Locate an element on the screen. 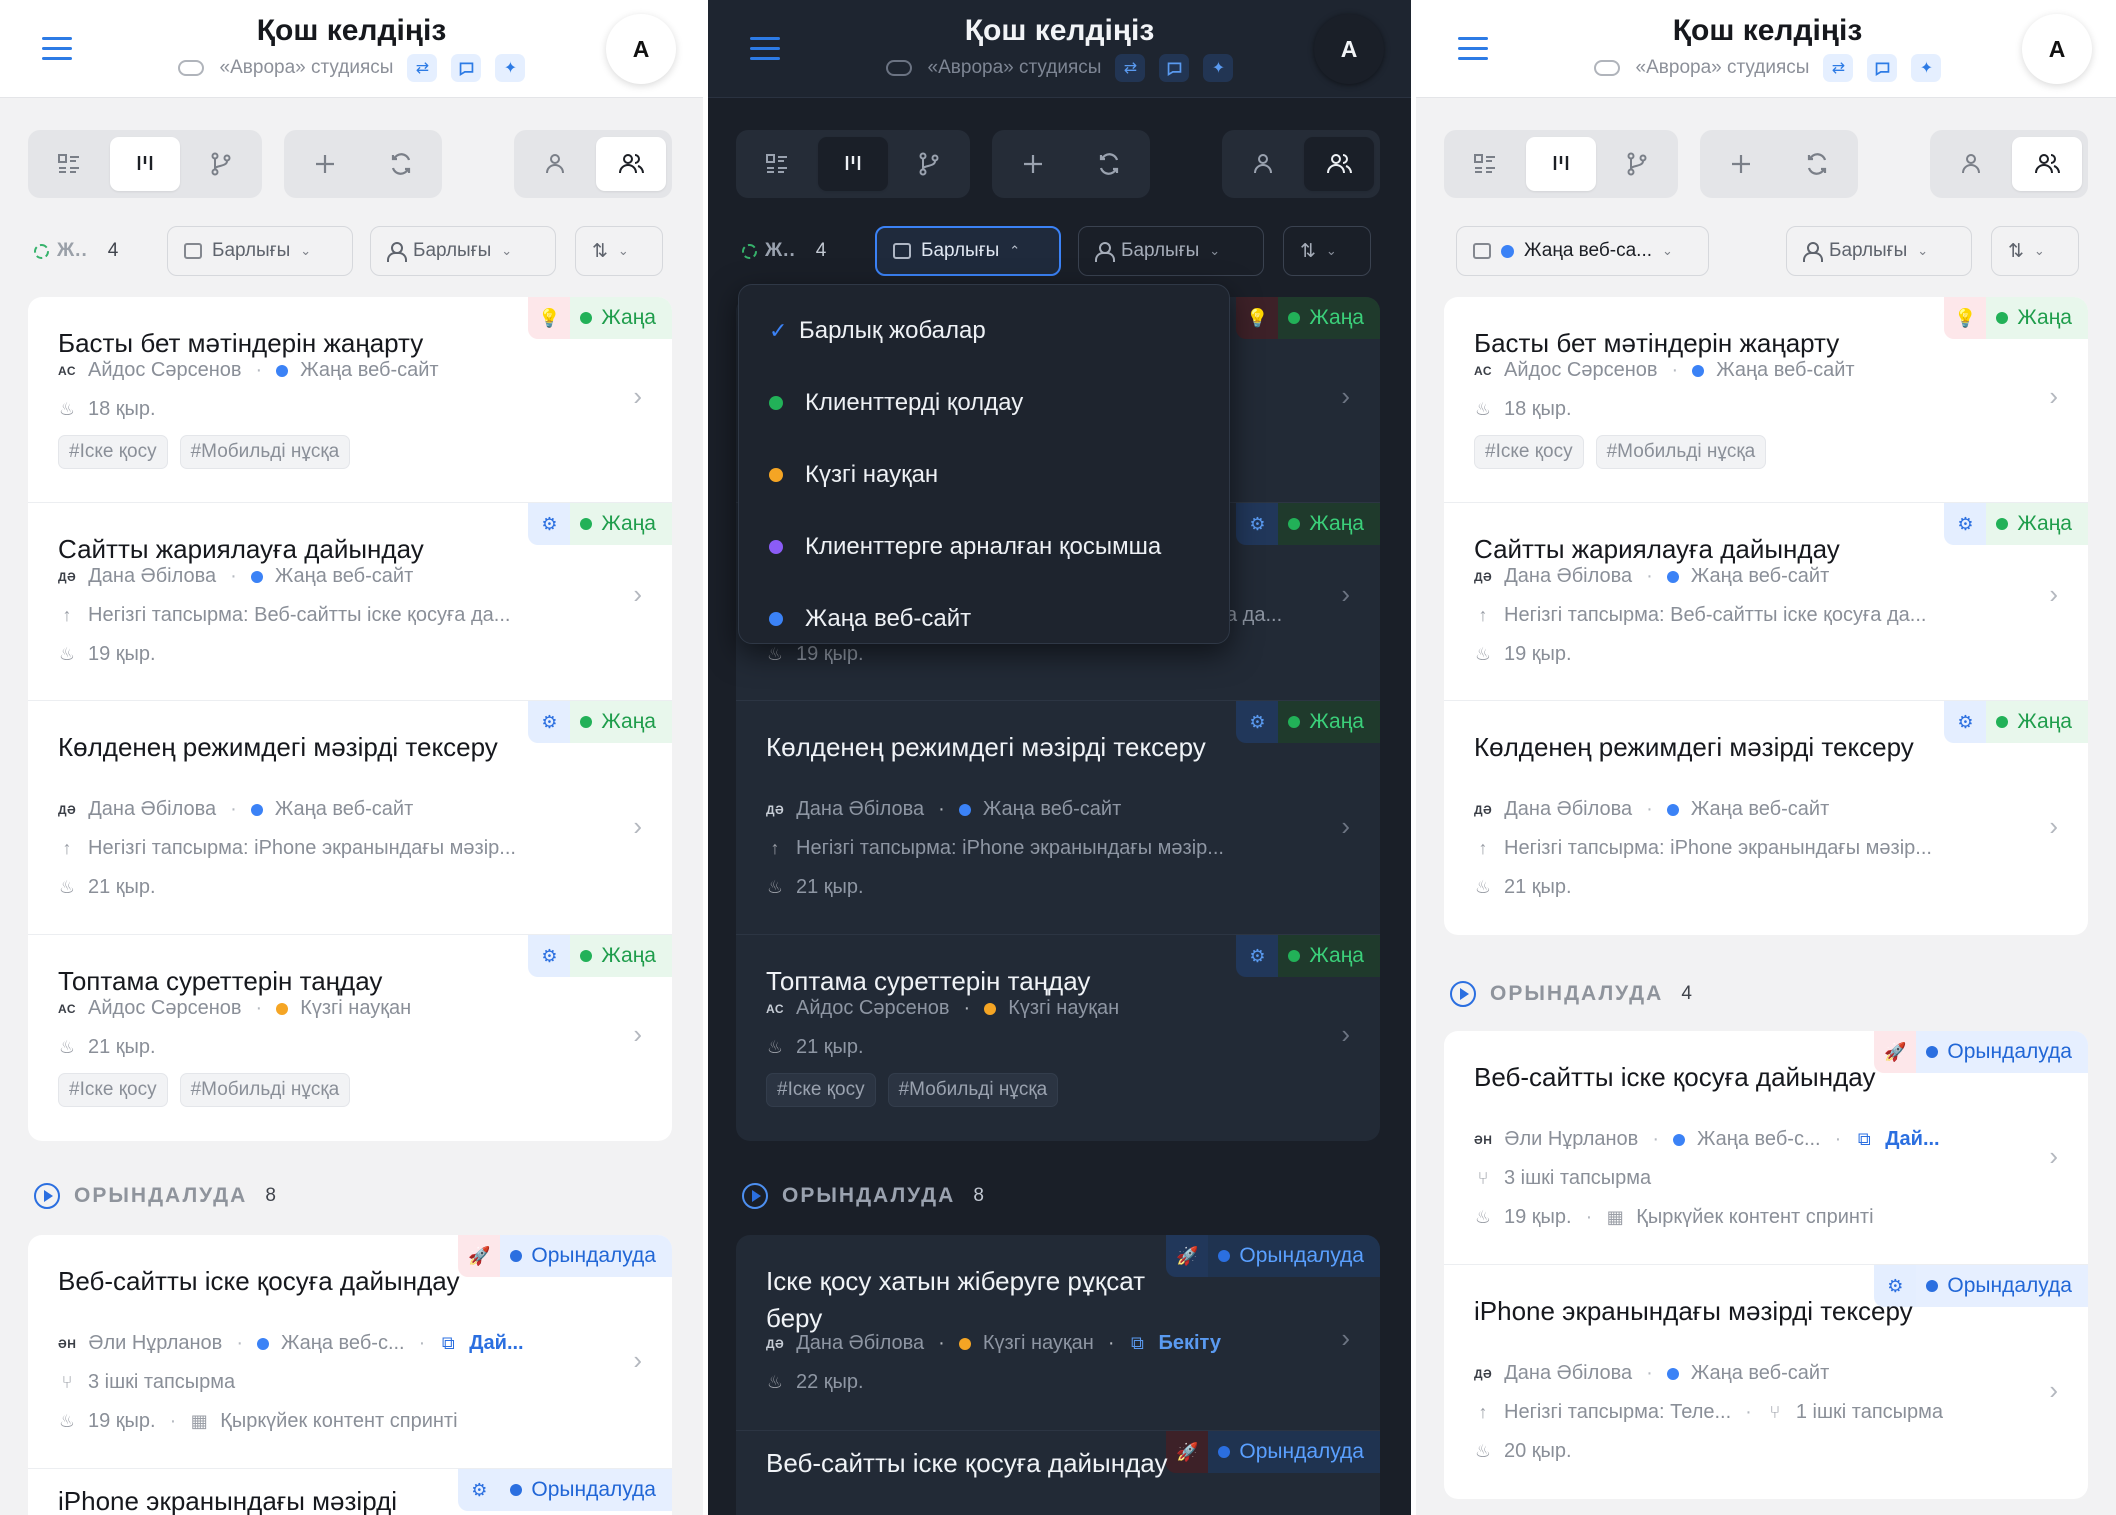  assignee-initials: АС is located at coordinates (67, 370).